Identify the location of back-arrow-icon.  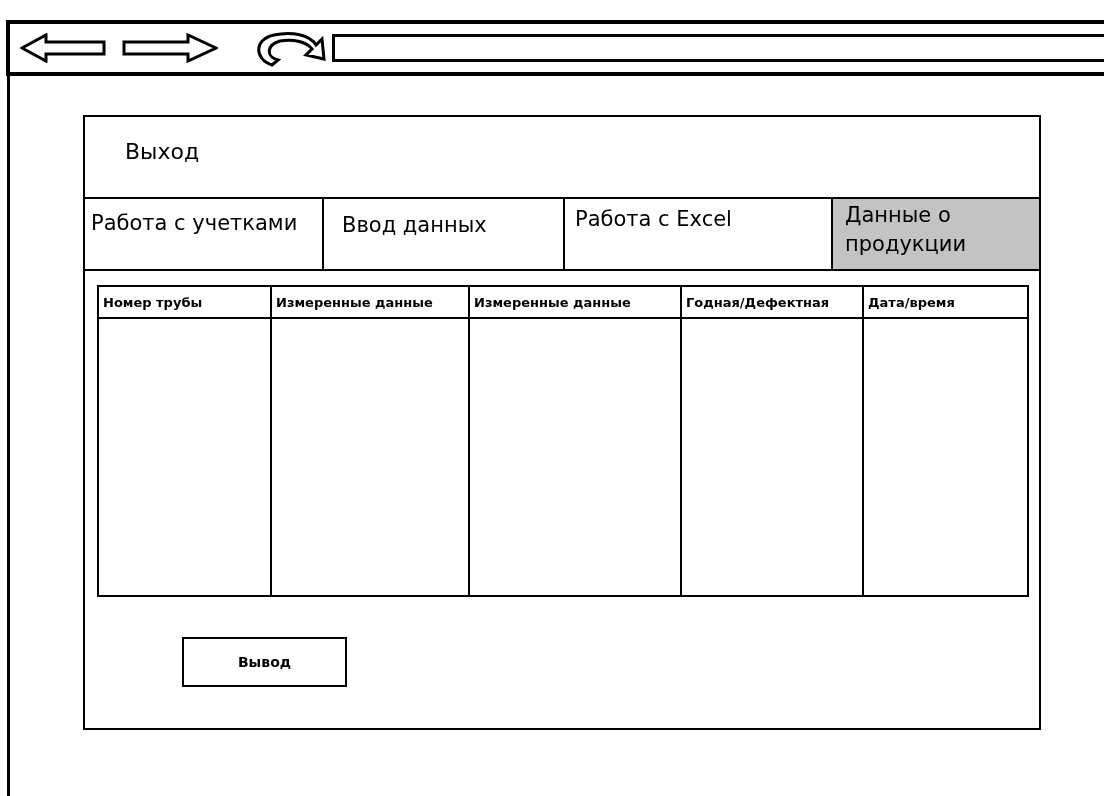
(63, 48).